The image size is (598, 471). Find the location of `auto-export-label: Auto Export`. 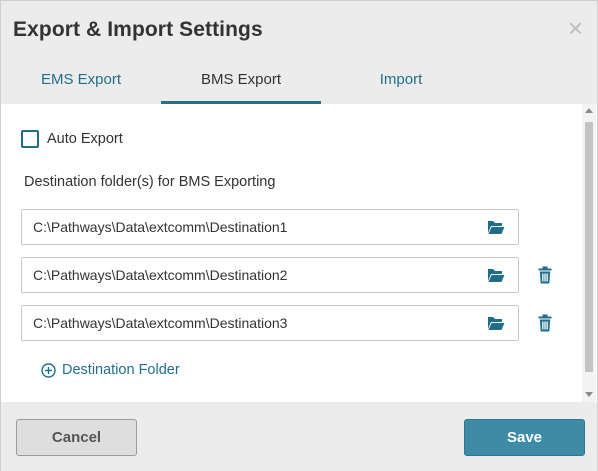

auto-export-label: Auto Export is located at coordinates (85, 139).